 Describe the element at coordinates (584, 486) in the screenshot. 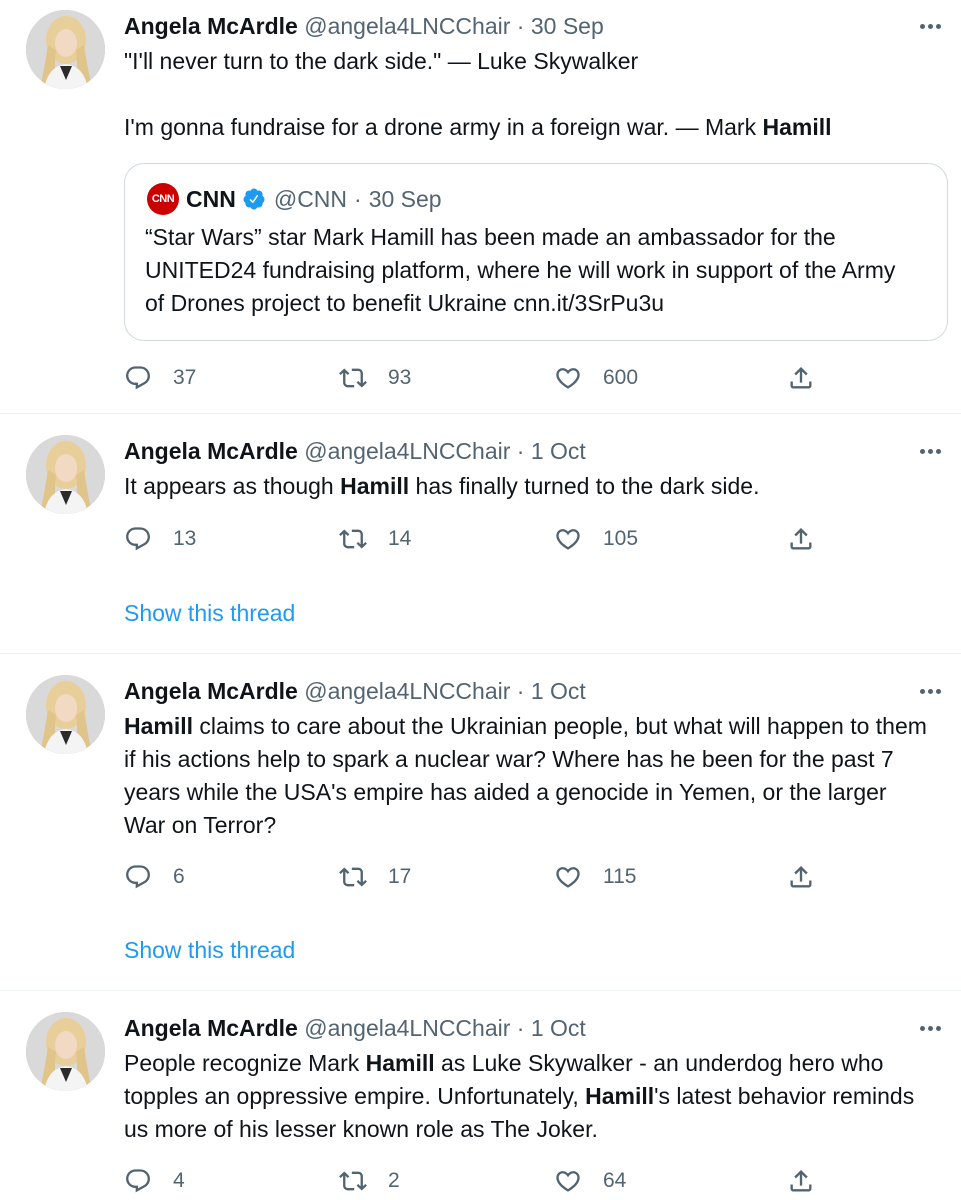

I see `text-run: has finally turned to the dark side.` at that location.